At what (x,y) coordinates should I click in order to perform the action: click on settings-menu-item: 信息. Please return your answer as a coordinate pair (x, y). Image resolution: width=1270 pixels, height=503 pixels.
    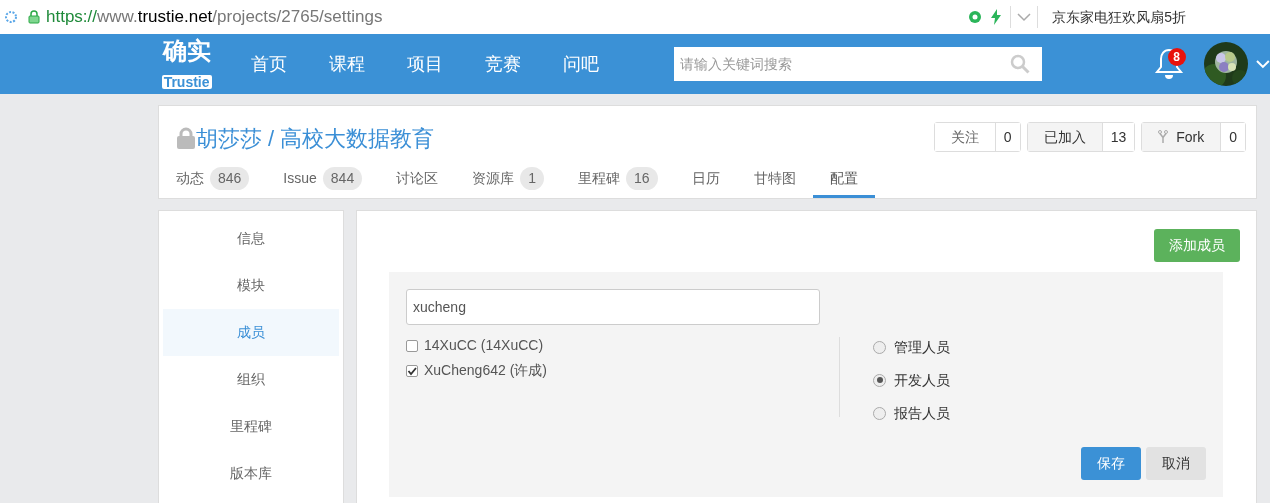
    Looking at the image, I should click on (251, 238).